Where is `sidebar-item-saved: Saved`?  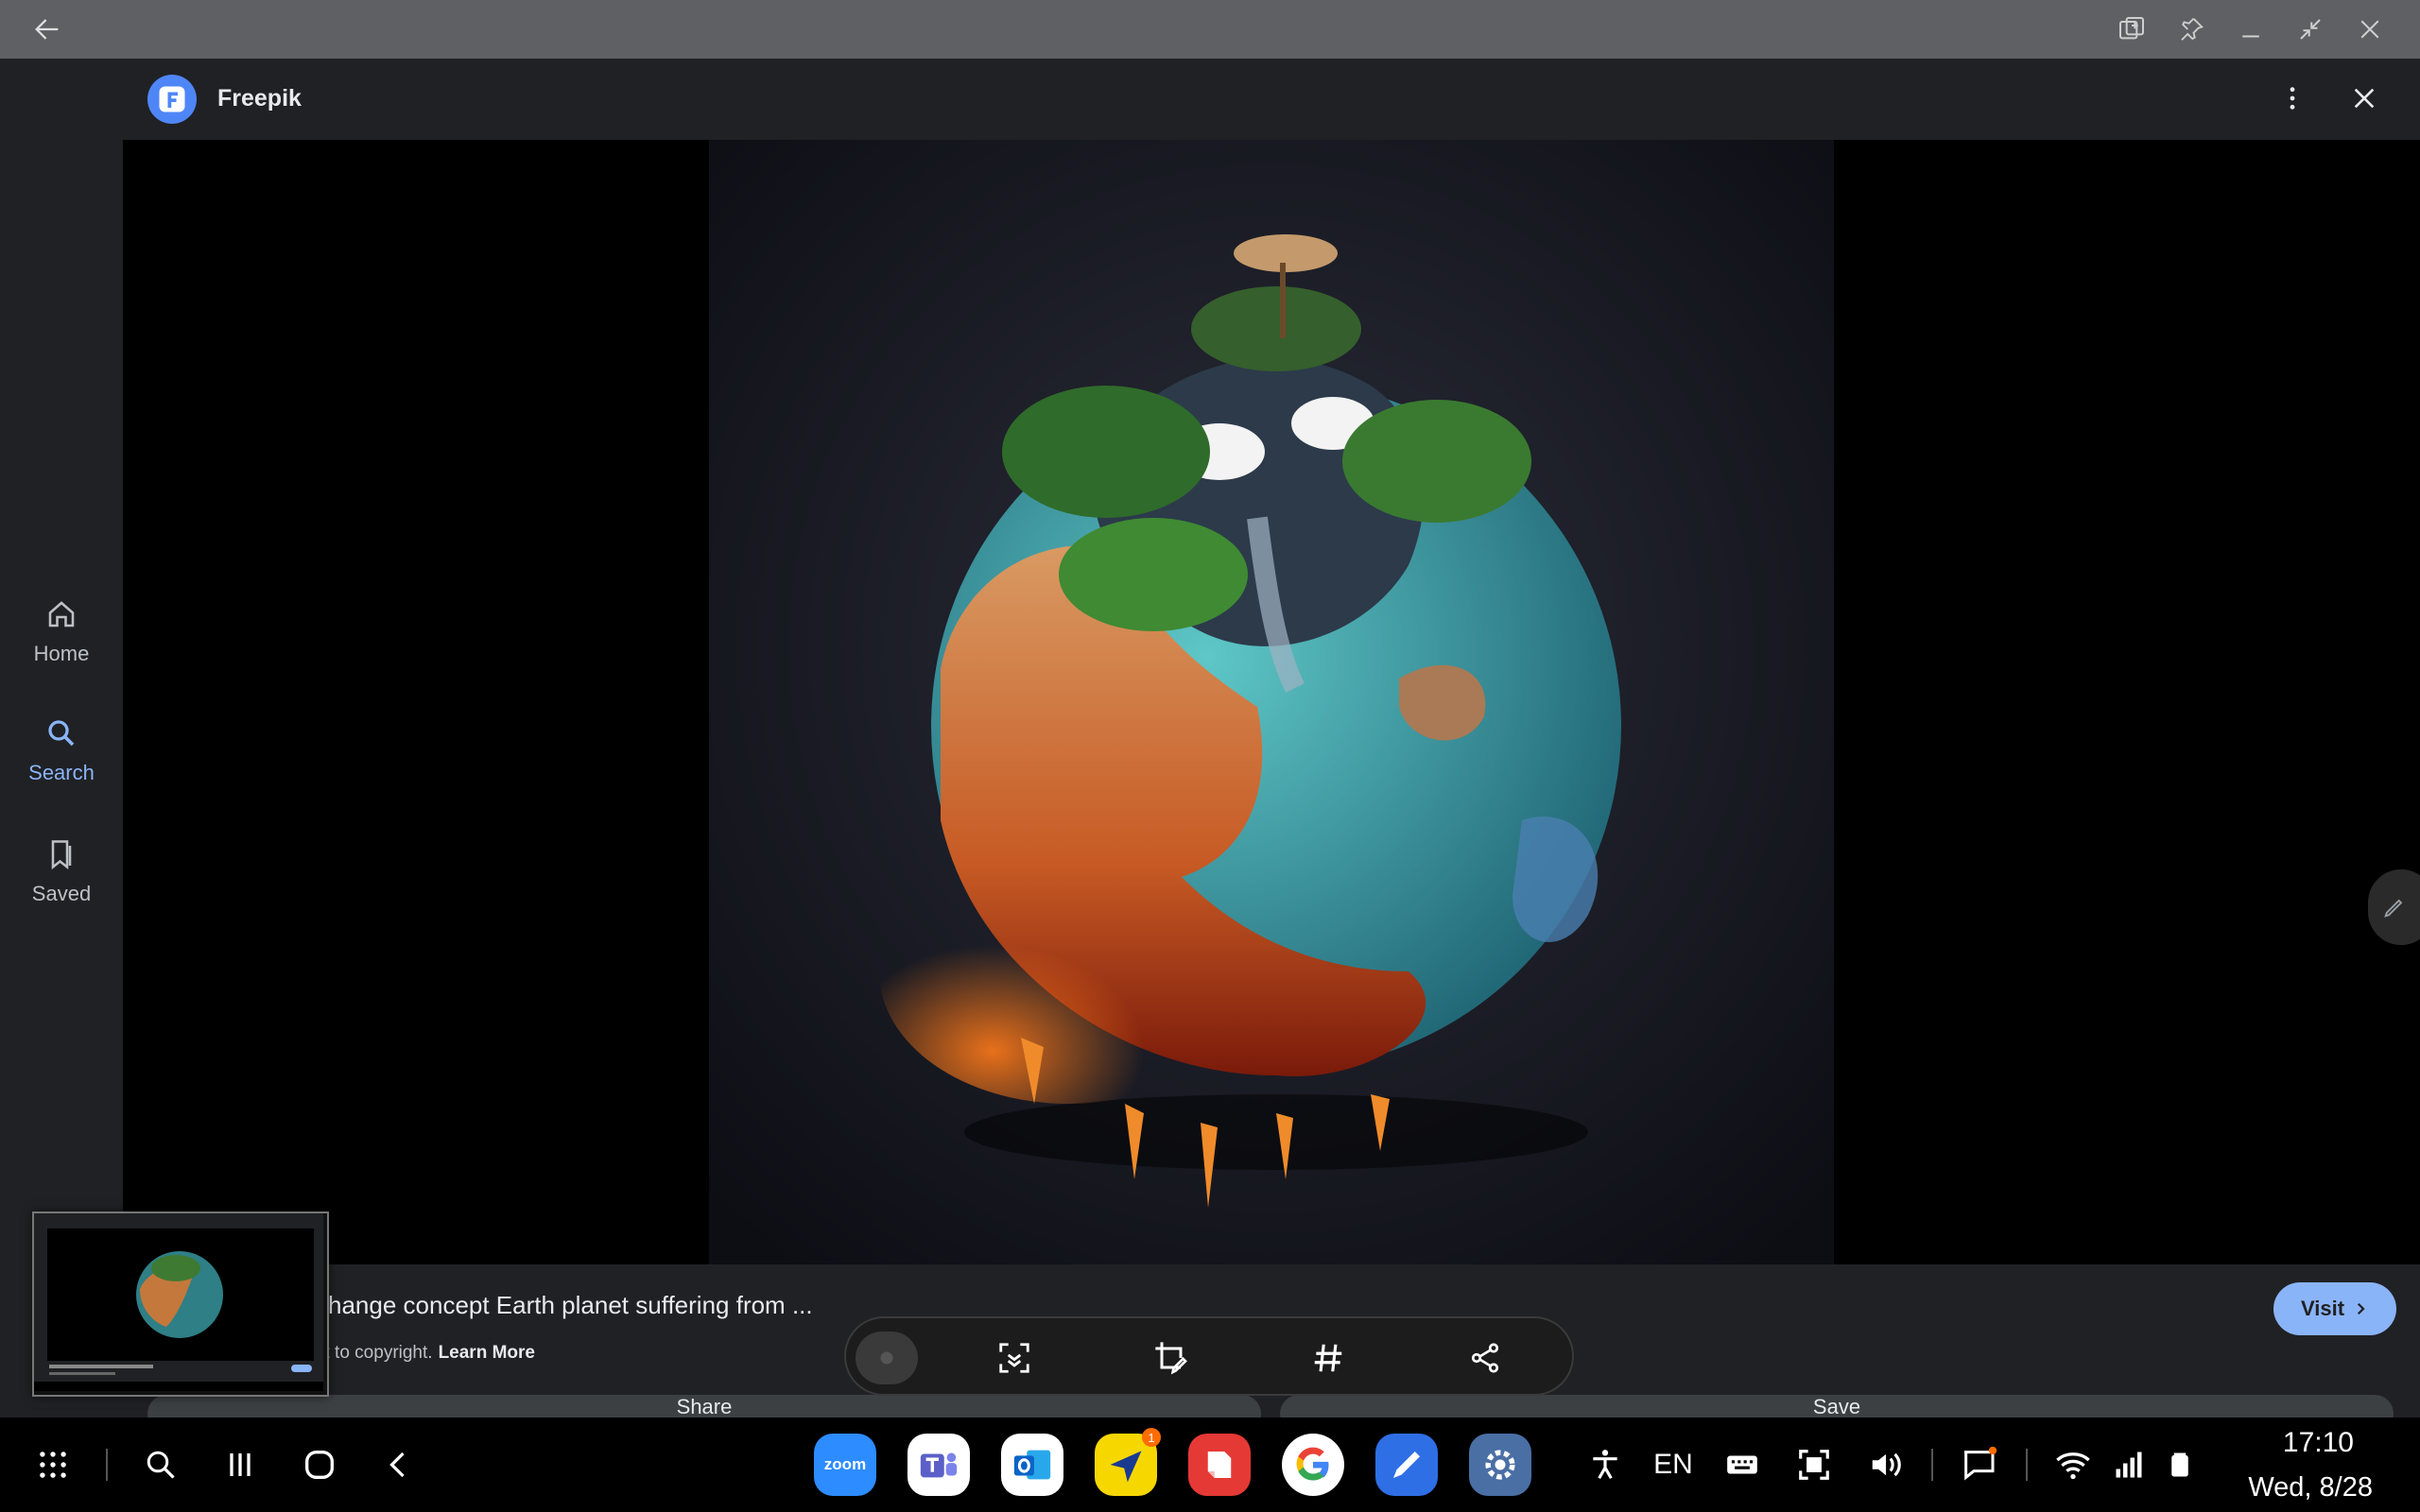 sidebar-item-saved: Saved is located at coordinates (61, 871).